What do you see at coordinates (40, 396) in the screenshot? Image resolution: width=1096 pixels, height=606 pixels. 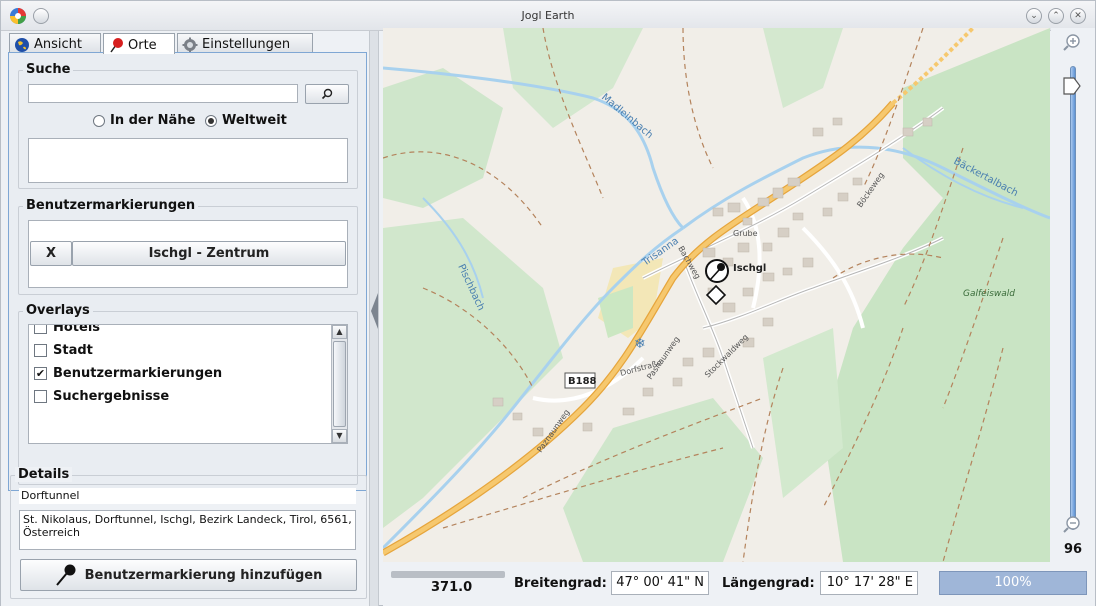 I see `overlay-suchergebnisse-checkbox` at bounding box center [40, 396].